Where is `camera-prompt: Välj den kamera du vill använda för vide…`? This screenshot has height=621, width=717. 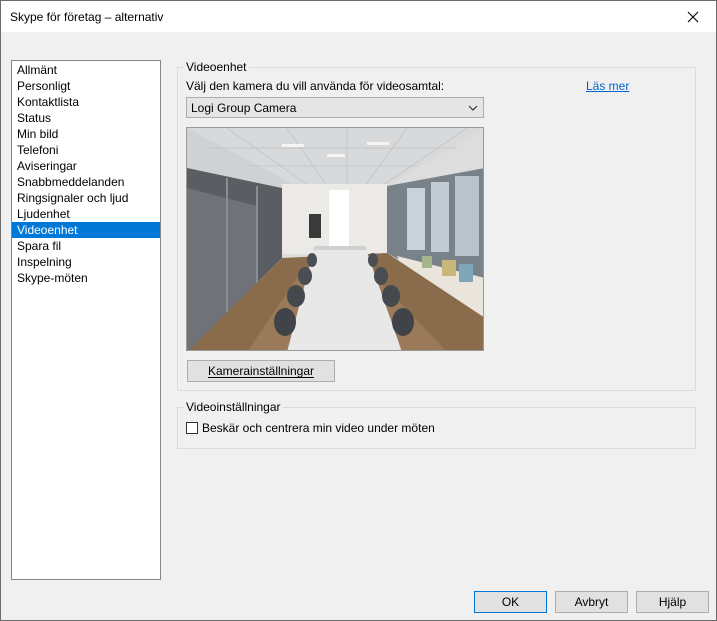 camera-prompt: Välj den kamera du vill använda för vide… is located at coordinates (315, 86).